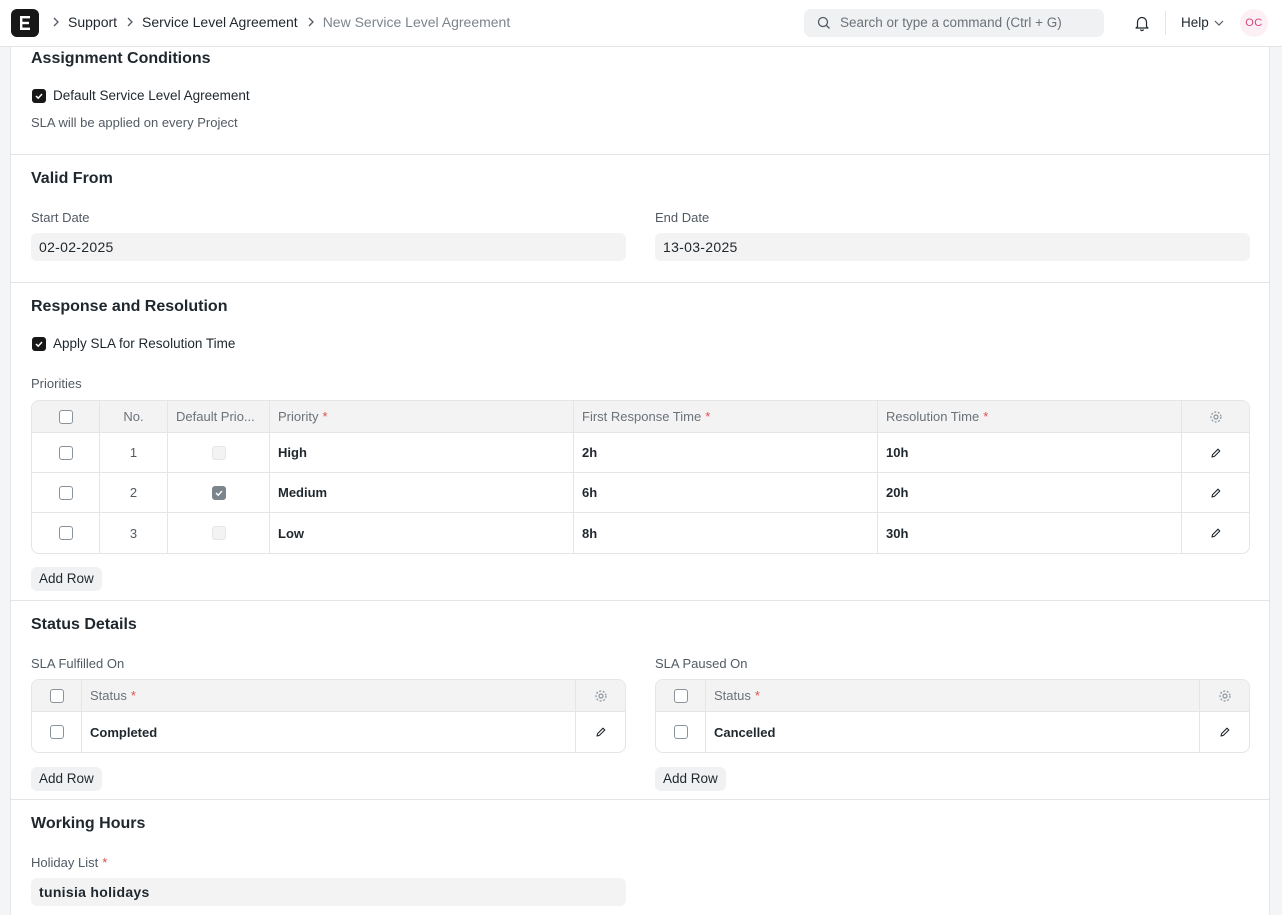  I want to click on table-row: 2 Medium 6h 20h, so click(640, 493).